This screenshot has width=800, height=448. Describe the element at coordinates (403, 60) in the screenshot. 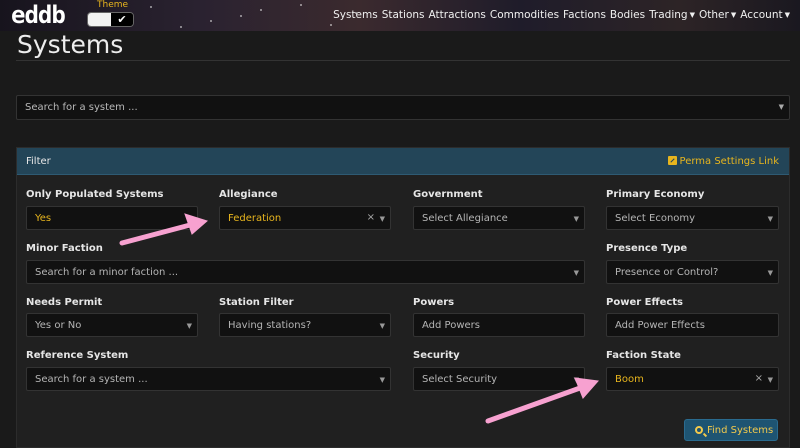

I see `title-divider` at that location.